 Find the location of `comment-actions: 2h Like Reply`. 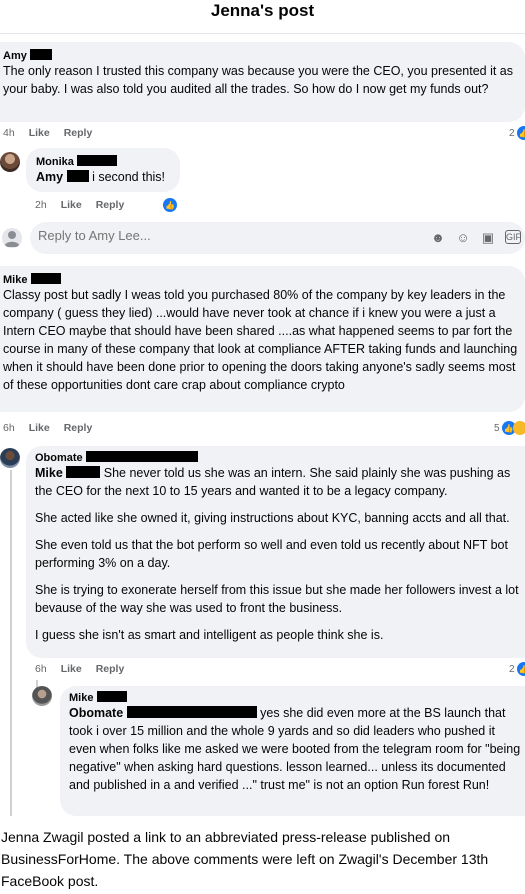

comment-actions: 2h Like Reply is located at coordinates (79, 205).